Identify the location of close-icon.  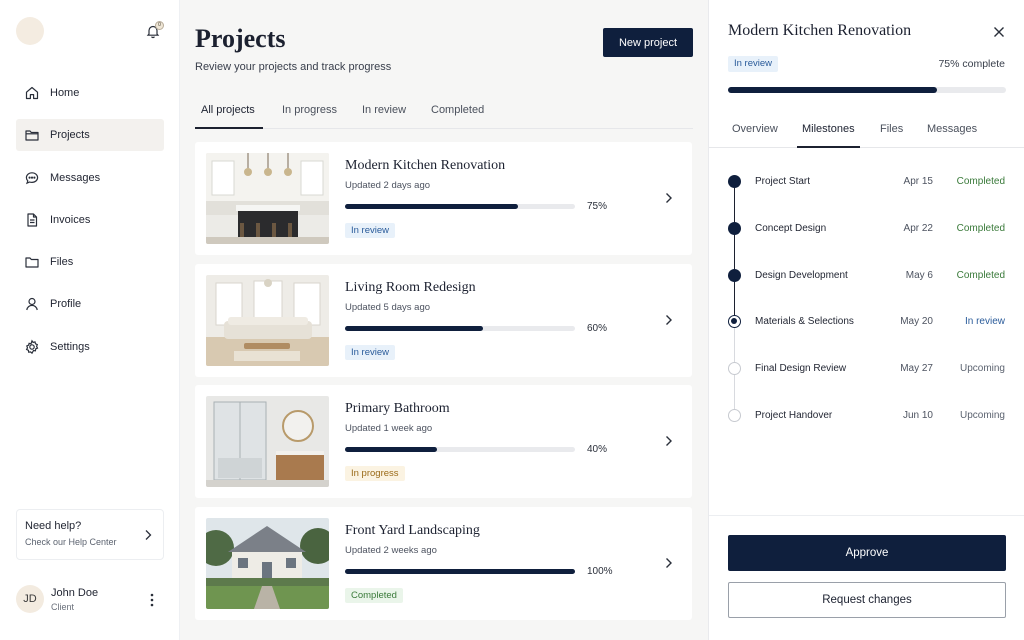
(999, 32).